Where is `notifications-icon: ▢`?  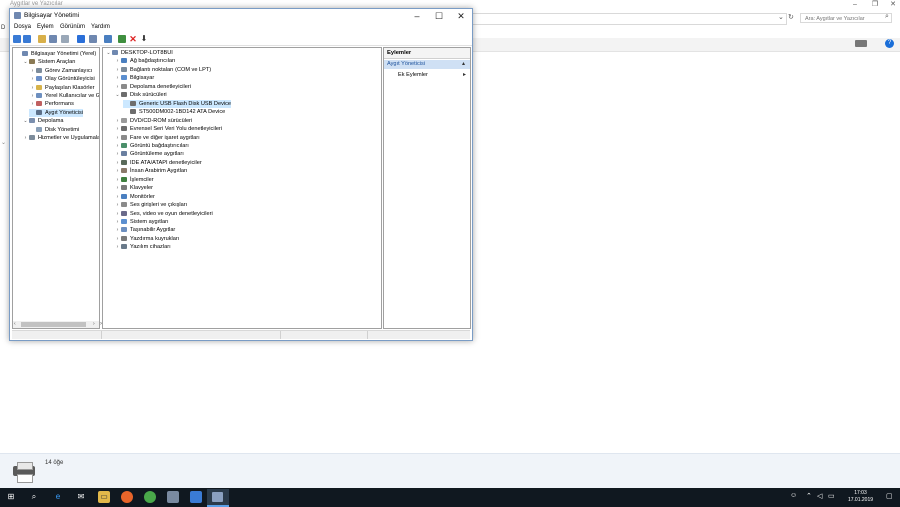
notifications-icon: ▢ is located at coordinates (889, 496).